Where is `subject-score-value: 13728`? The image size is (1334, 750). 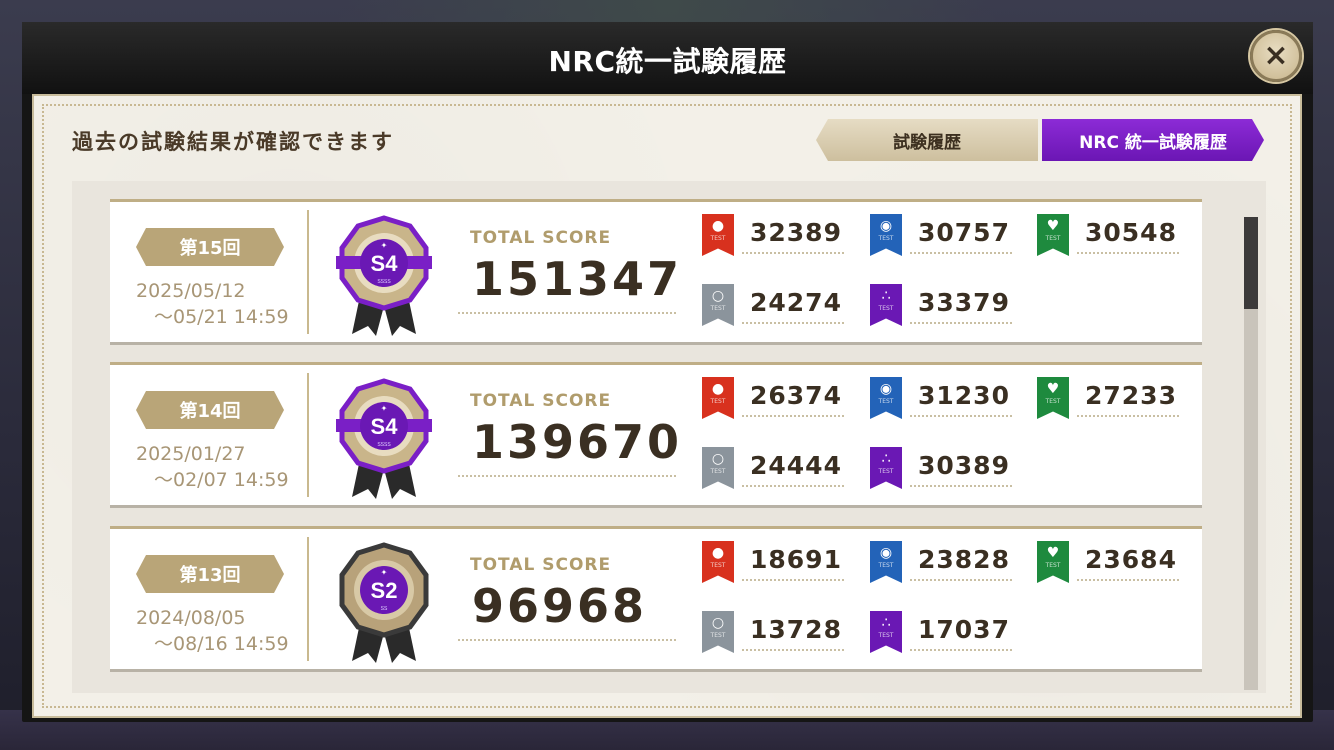
subject-score-value: 13728 is located at coordinates (796, 629).